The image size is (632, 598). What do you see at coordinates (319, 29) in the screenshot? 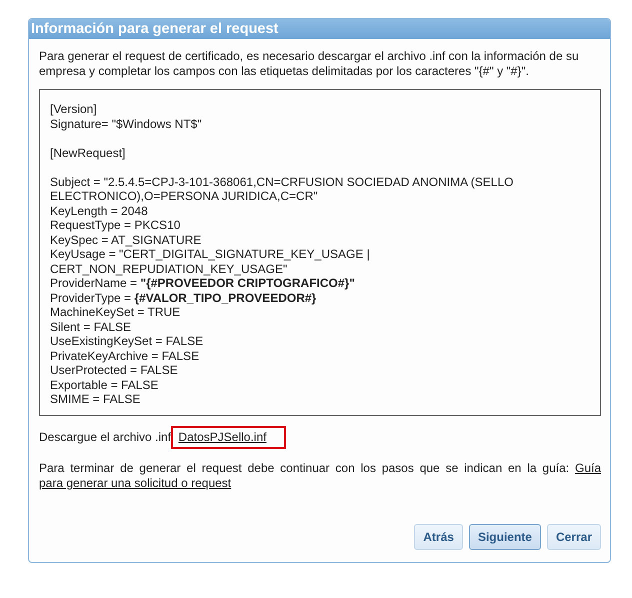
I see `panel-title: Información para generar el request` at bounding box center [319, 29].